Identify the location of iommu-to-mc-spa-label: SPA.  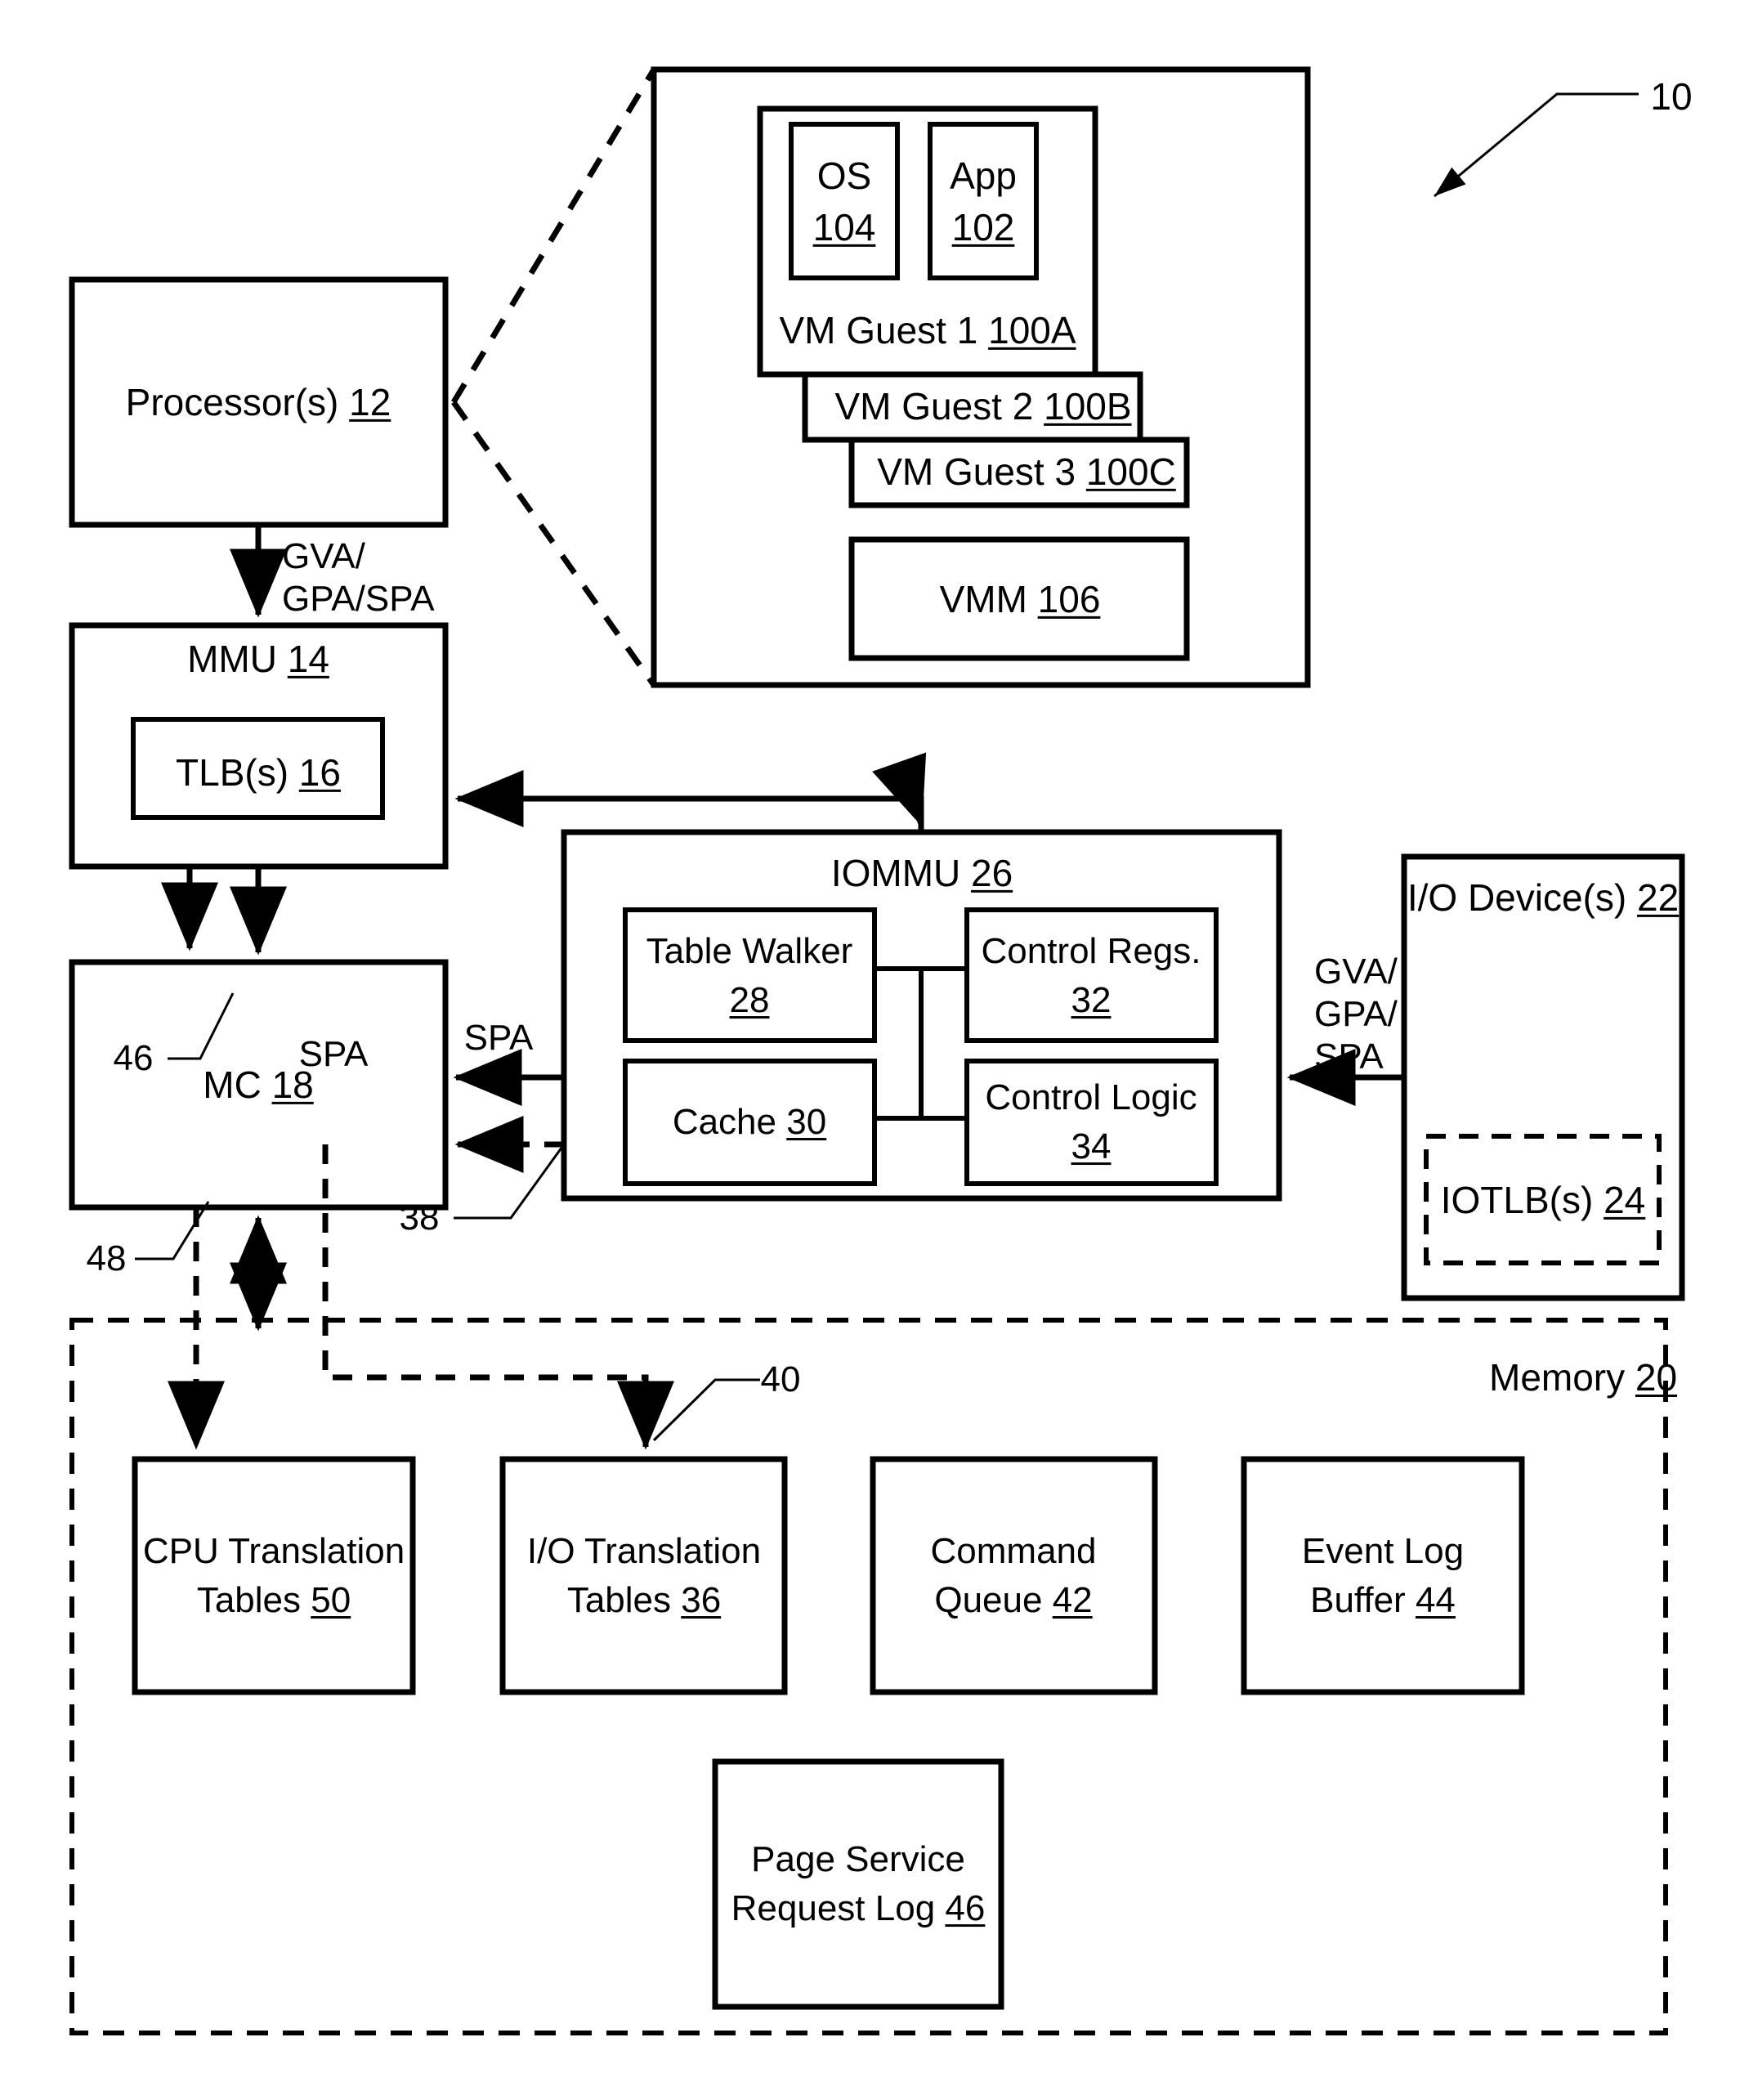
(499, 1038).